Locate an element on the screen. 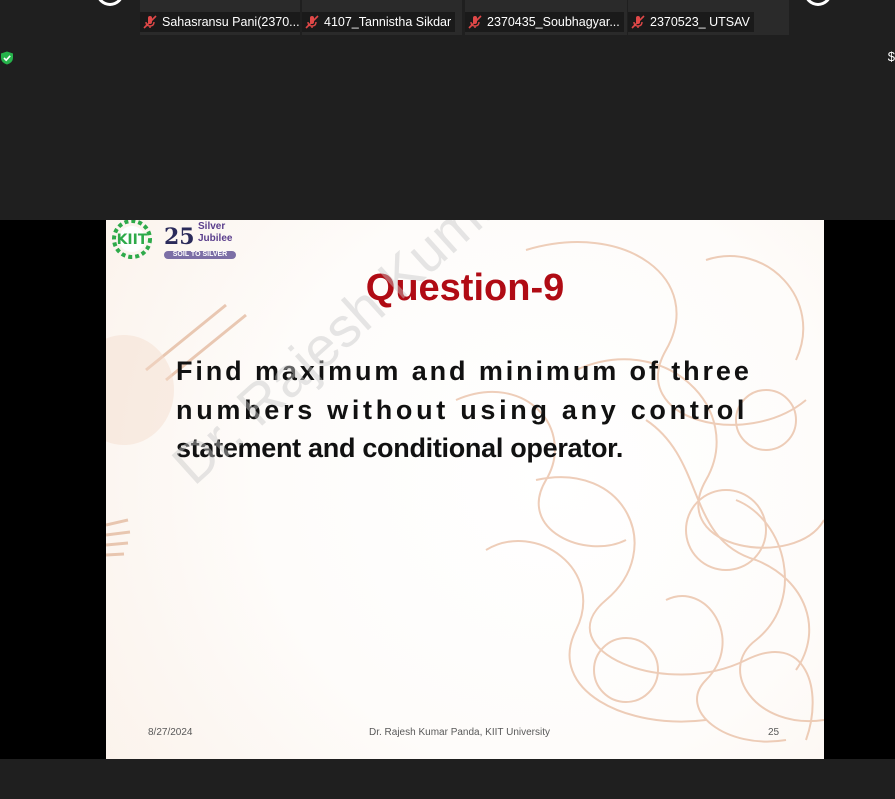  participant-name: 2370523_ UTSAV is located at coordinates (700, 22).